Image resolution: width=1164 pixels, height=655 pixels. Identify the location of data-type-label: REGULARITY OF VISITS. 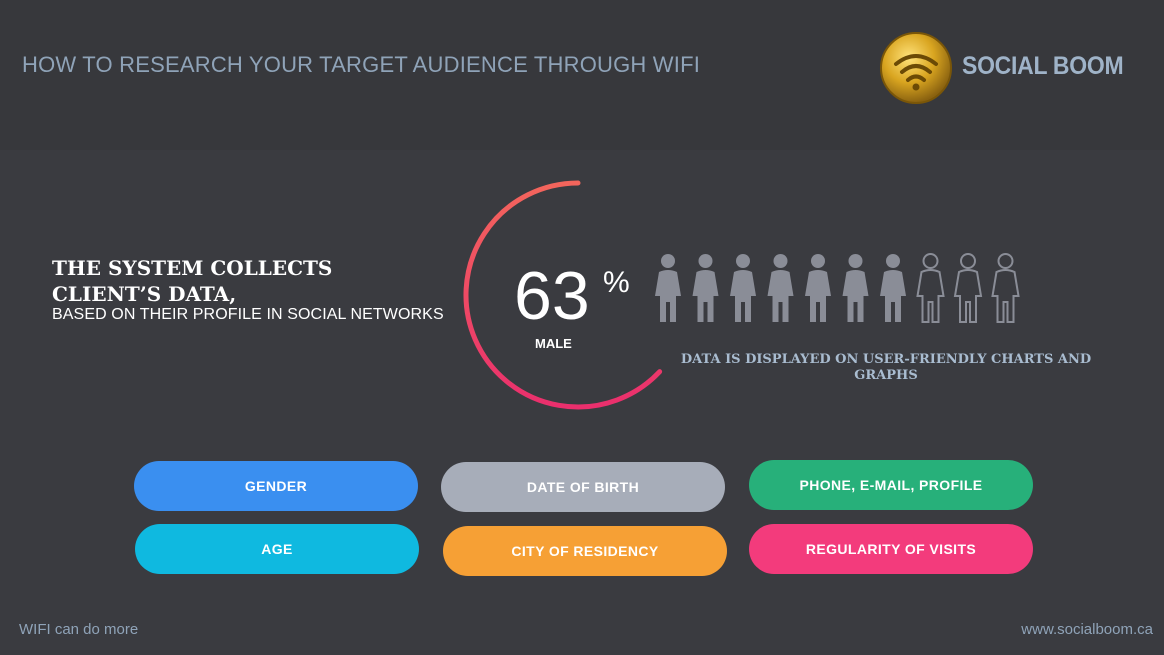
(891, 549).